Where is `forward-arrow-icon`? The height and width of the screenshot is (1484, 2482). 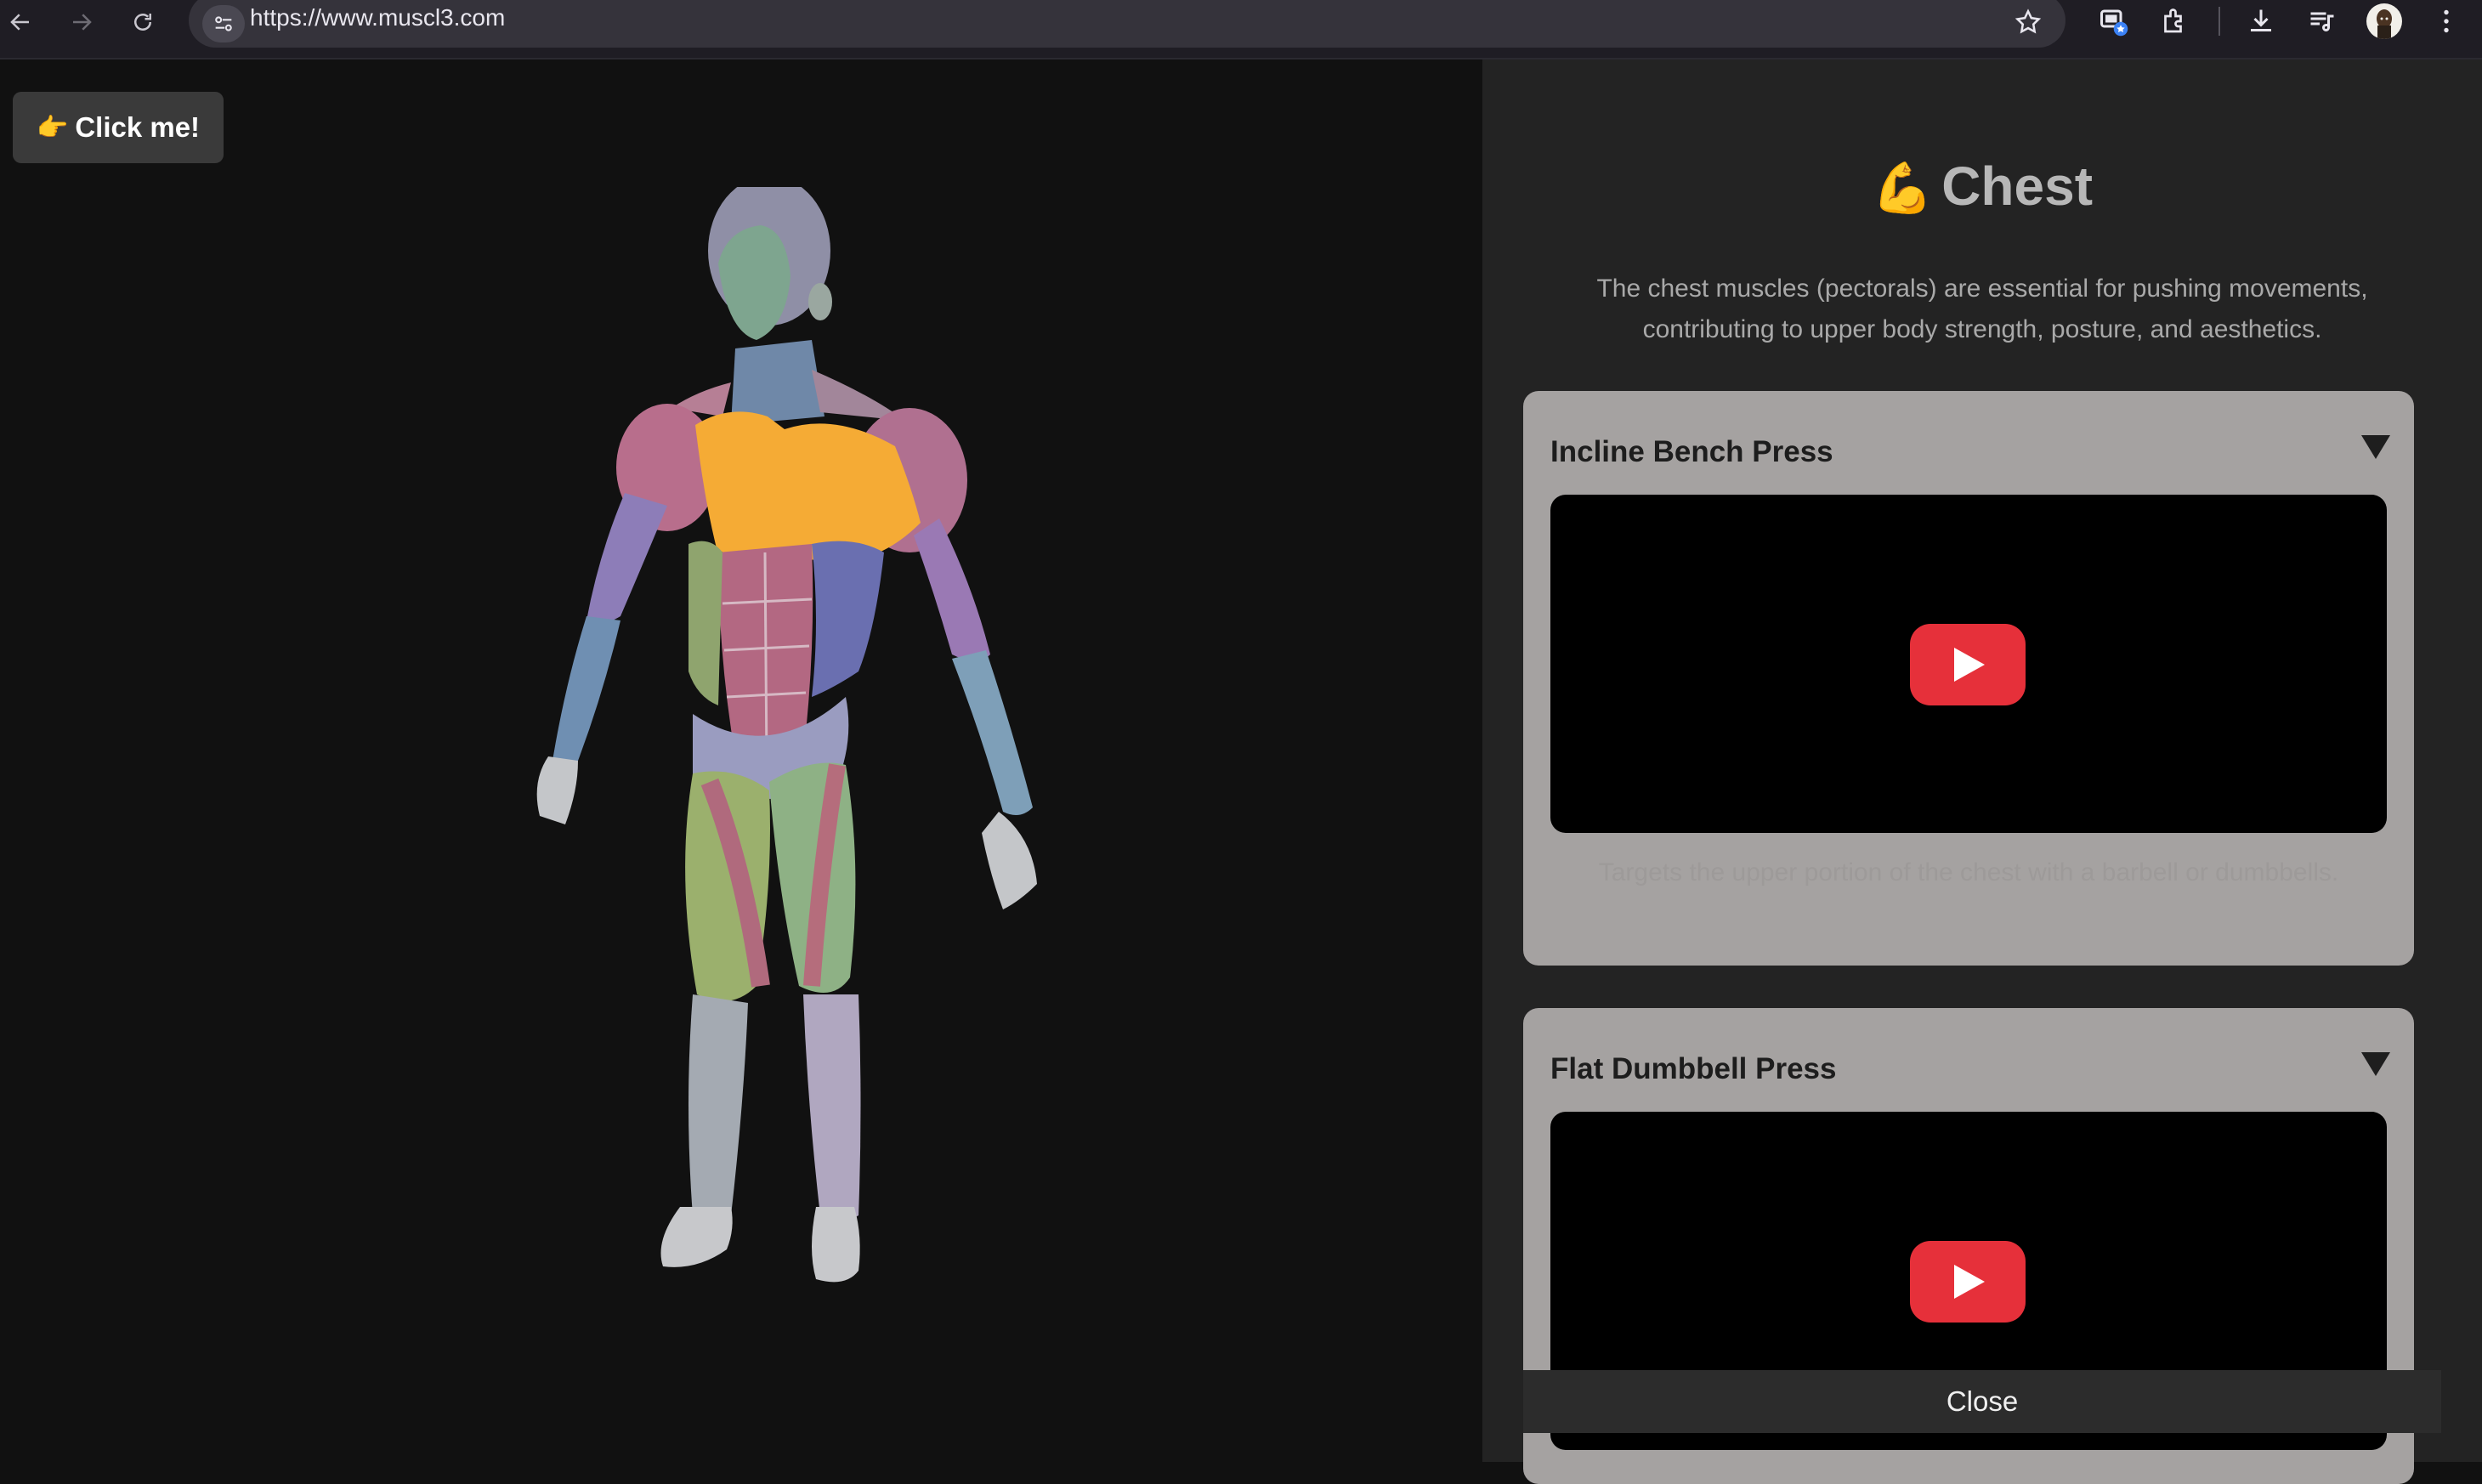 forward-arrow-icon is located at coordinates (81, 22).